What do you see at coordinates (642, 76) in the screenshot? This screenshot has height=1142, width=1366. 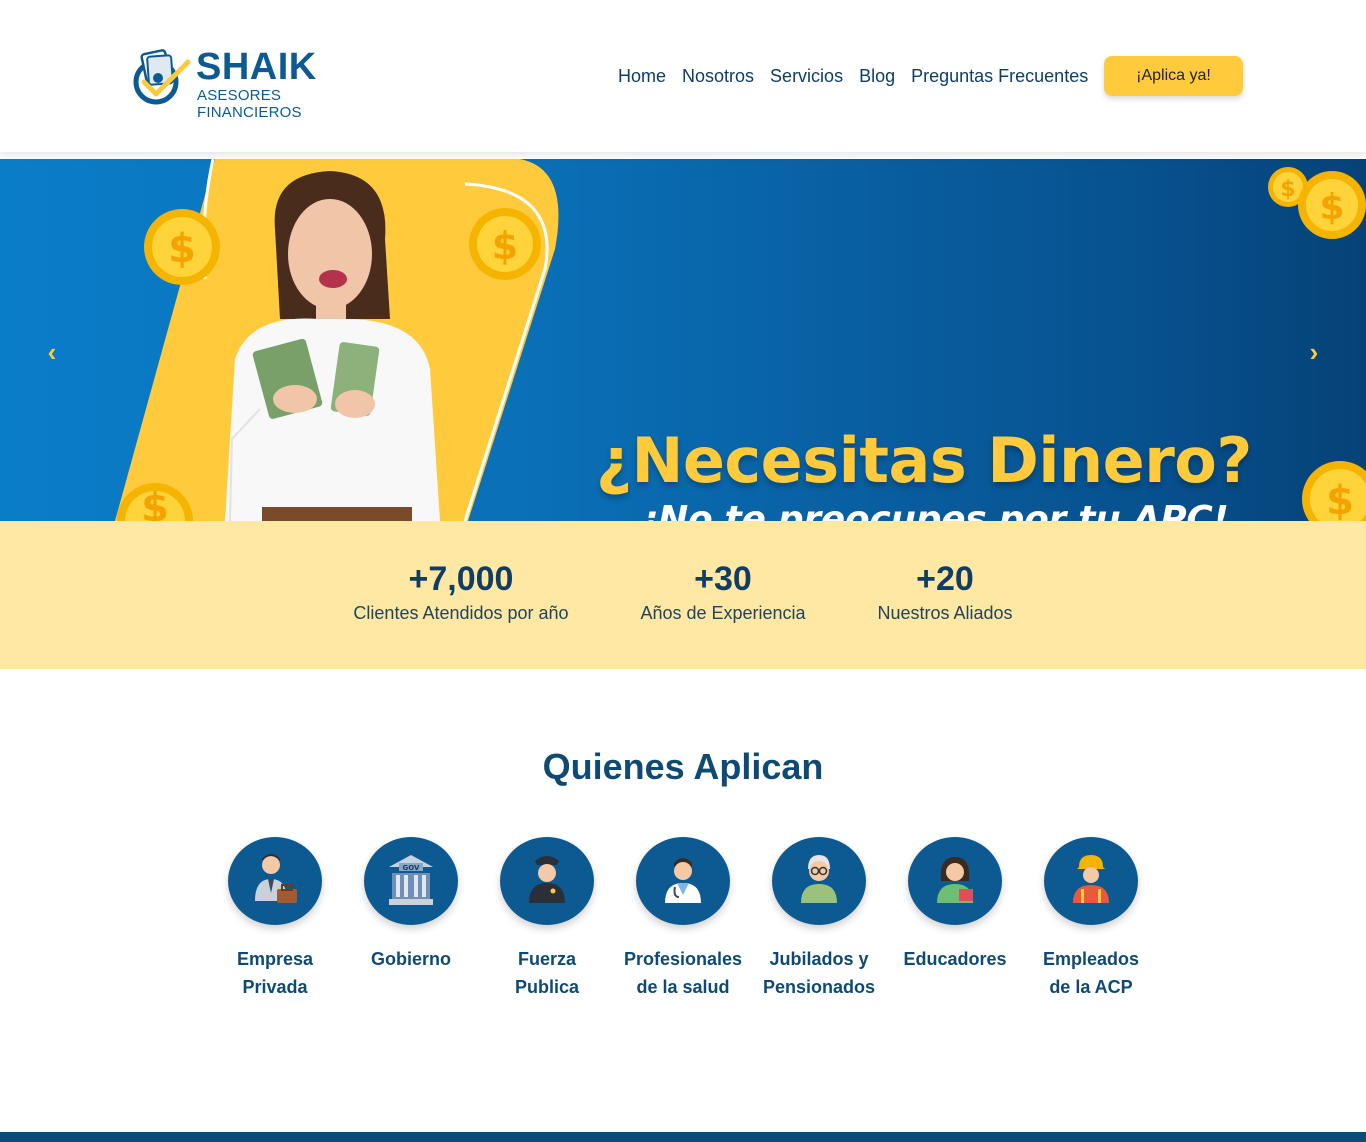 I see `nav-item-home: Home` at bounding box center [642, 76].